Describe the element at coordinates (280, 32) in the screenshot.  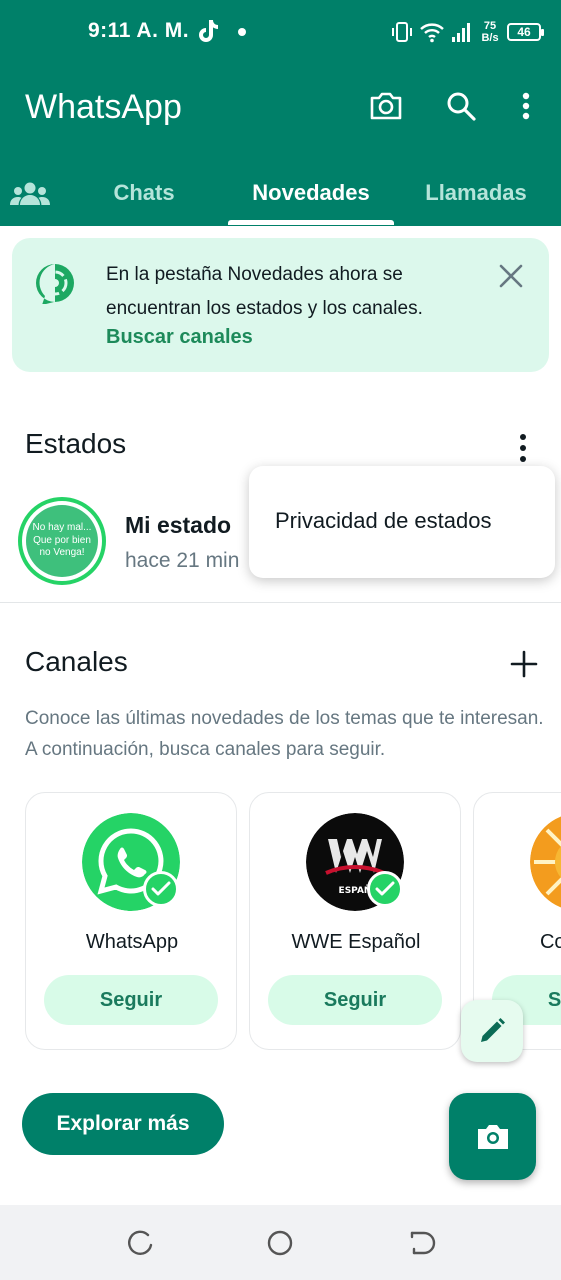
I see `status-bar: 9:11 A. M. 75 B/s 46` at that location.